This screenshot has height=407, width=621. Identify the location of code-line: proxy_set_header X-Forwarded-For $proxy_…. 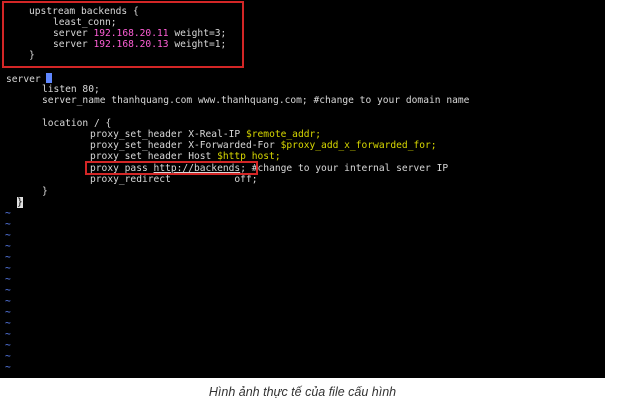
(263, 145).